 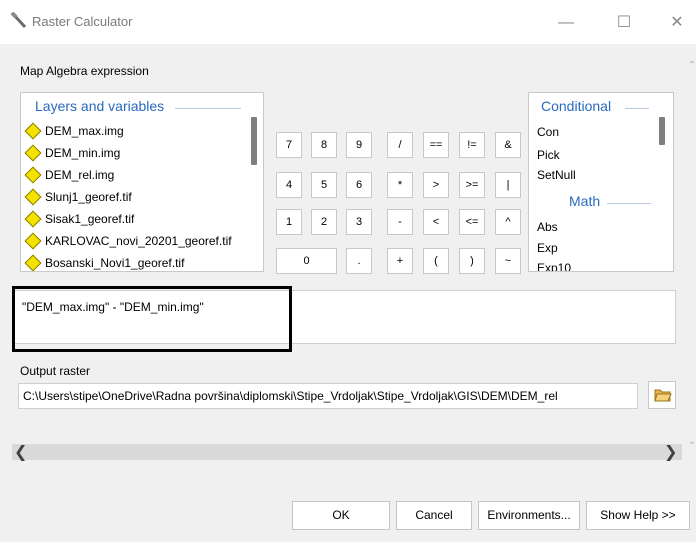 I want to click on ok-button: OK, so click(x=341, y=515).